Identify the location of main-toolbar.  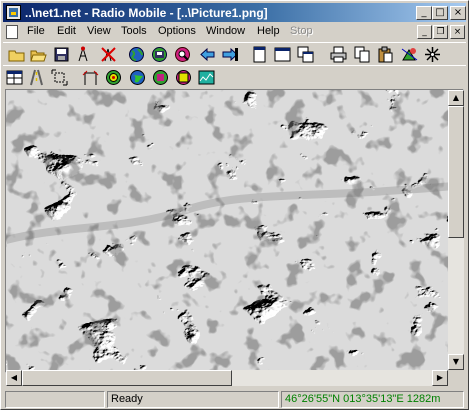
(234, 53).